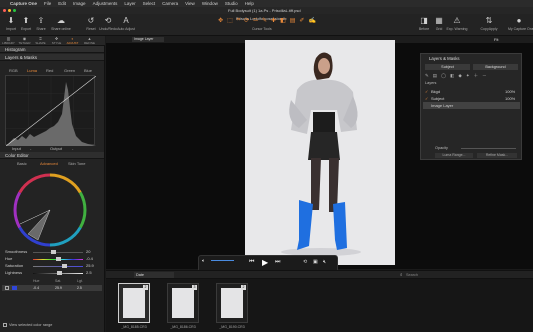  What do you see at coordinates (264, 21) in the screenshot?
I see `brush-tool-icon: ✎` at bounding box center [264, 21].